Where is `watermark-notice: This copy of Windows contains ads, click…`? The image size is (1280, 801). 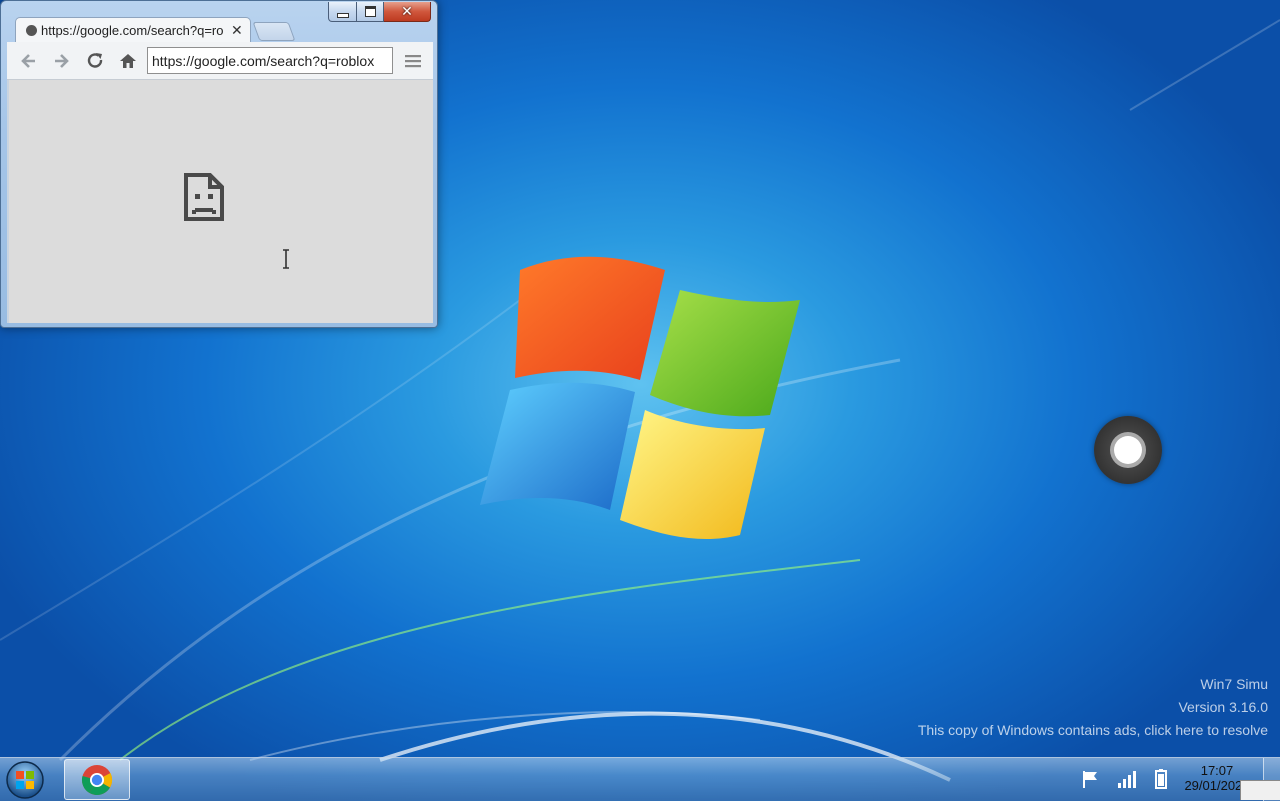 watermark-notice: This copy of Windows contains ads, click… is located at coordinates (1093, 730).